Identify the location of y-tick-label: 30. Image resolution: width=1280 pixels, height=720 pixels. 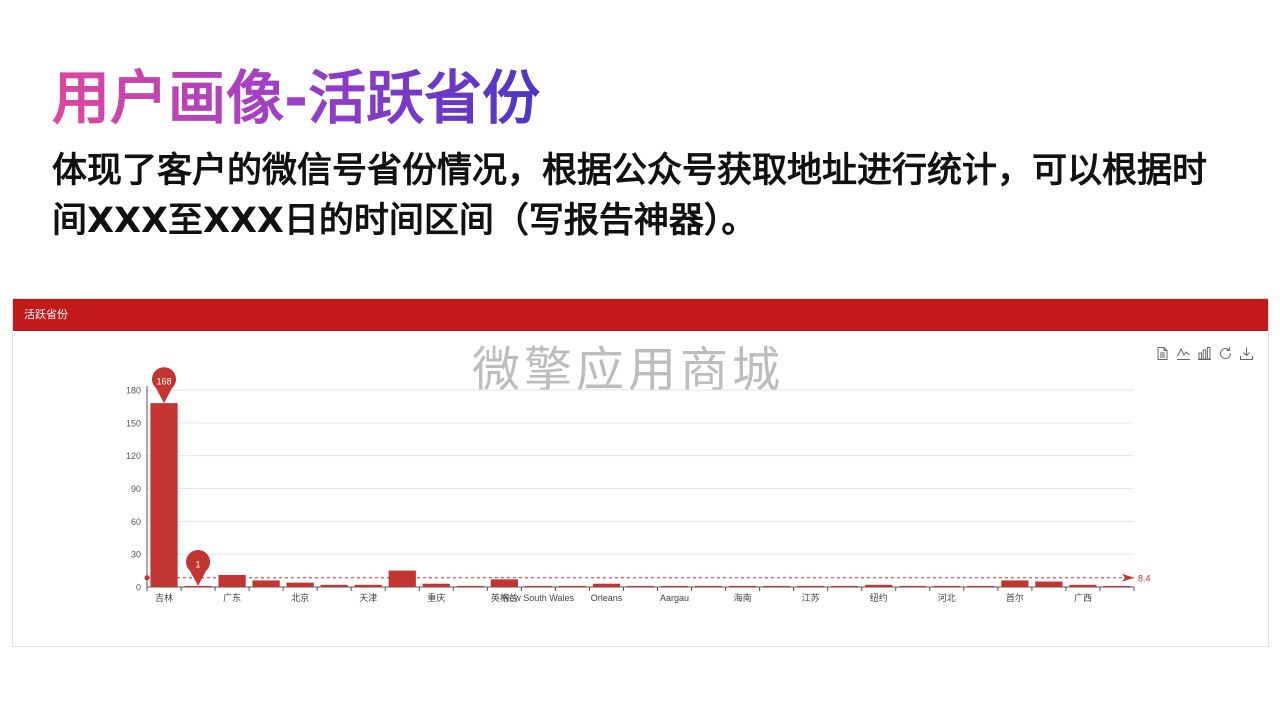
(136, 555).